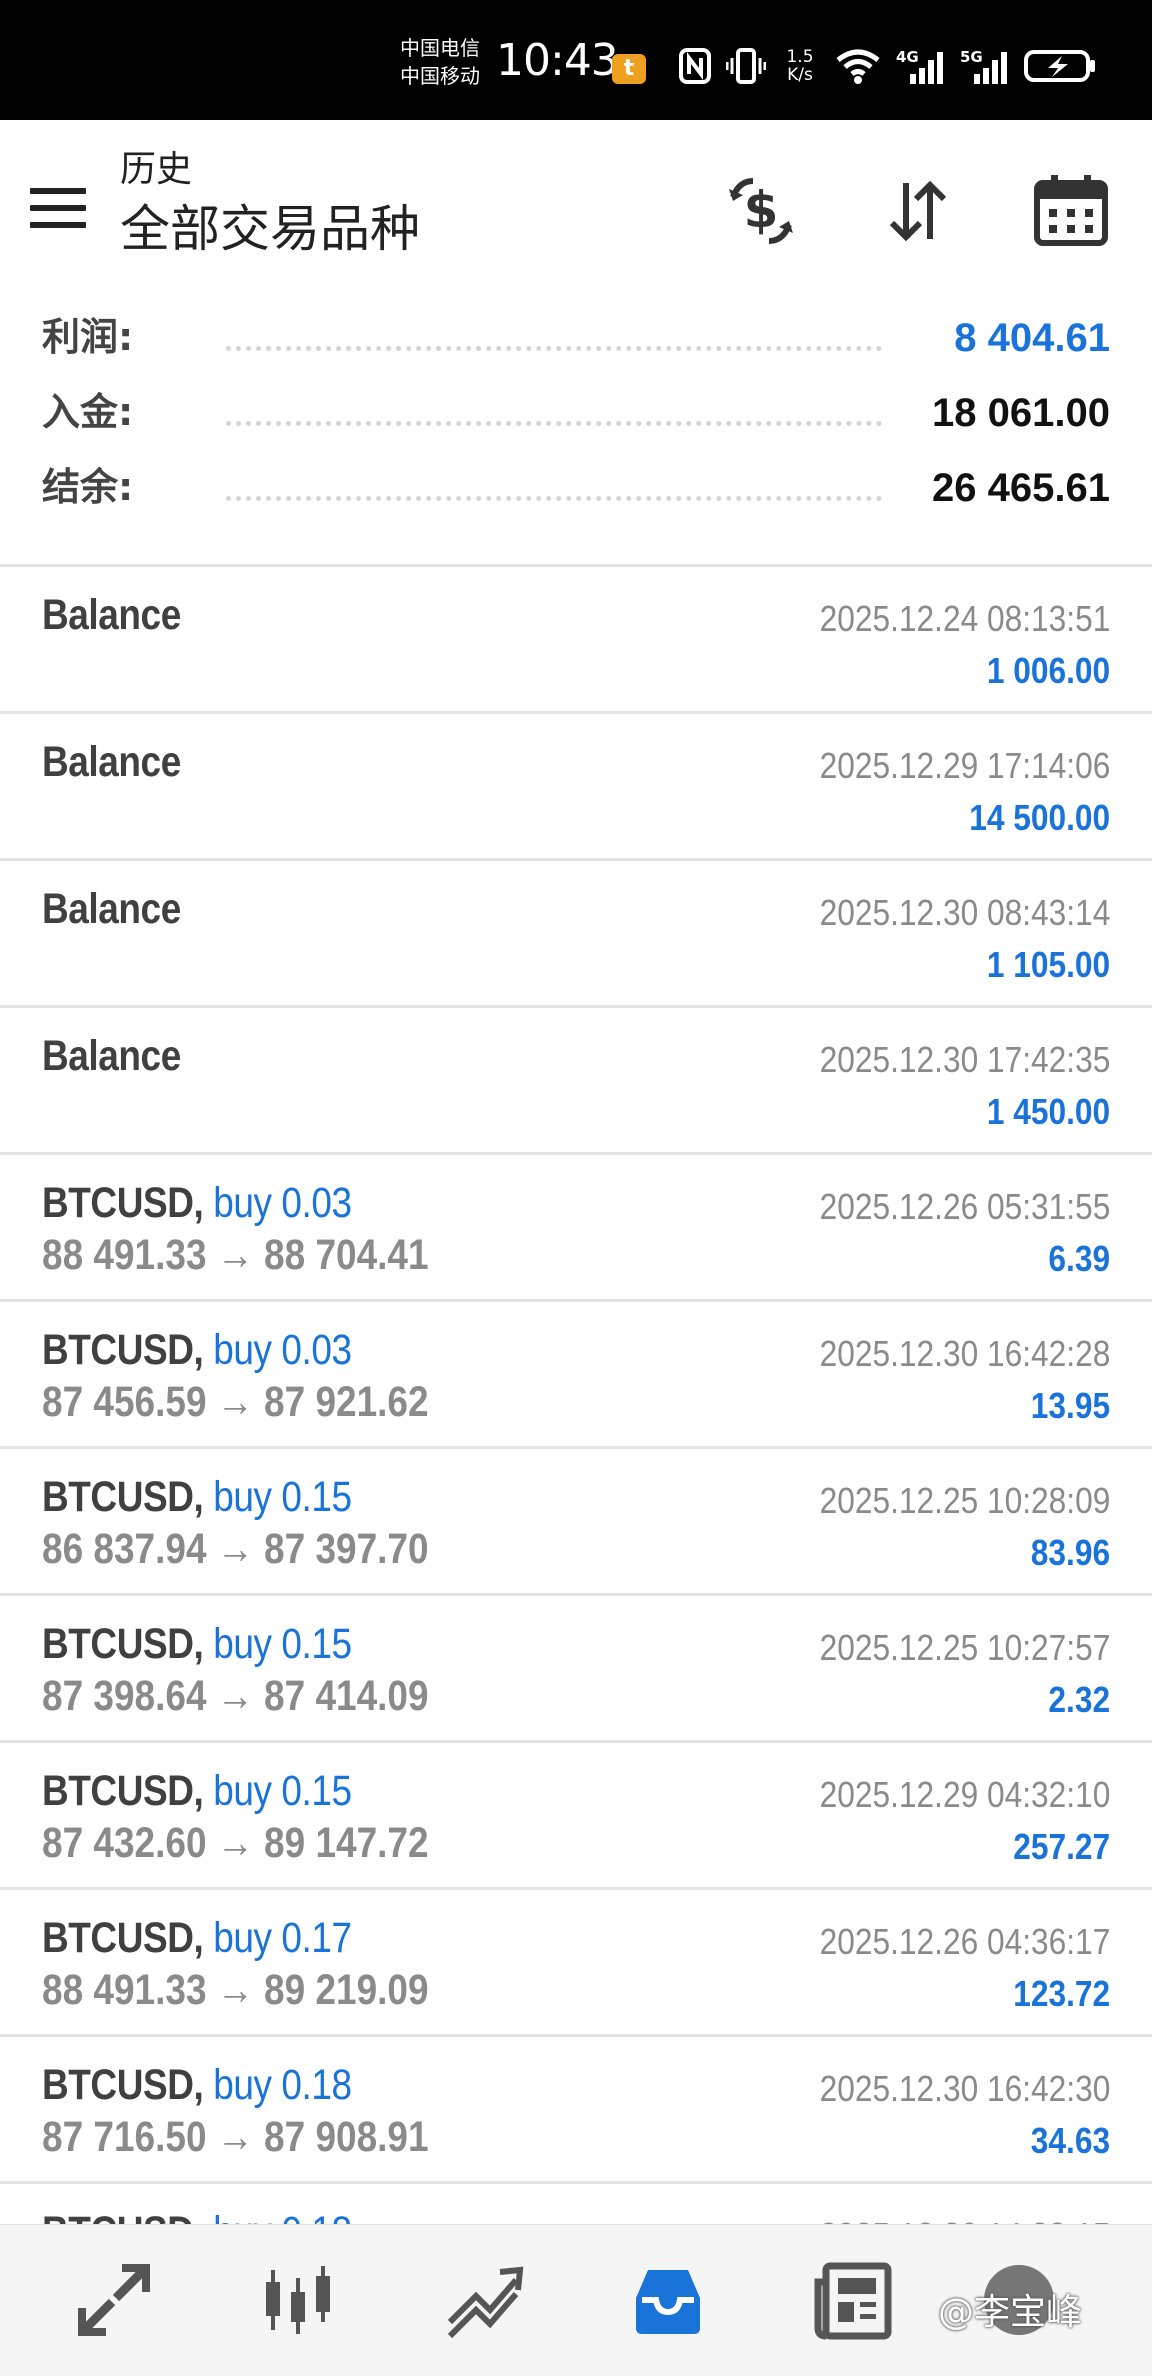 Image resolution: width=1152 pixels, height=2376 pixels. Describe the element at coordinates (576, 784) in the screenshot. I see `list-item: Balance 2025.12.29 17:14:06 14 500.00` at that location.